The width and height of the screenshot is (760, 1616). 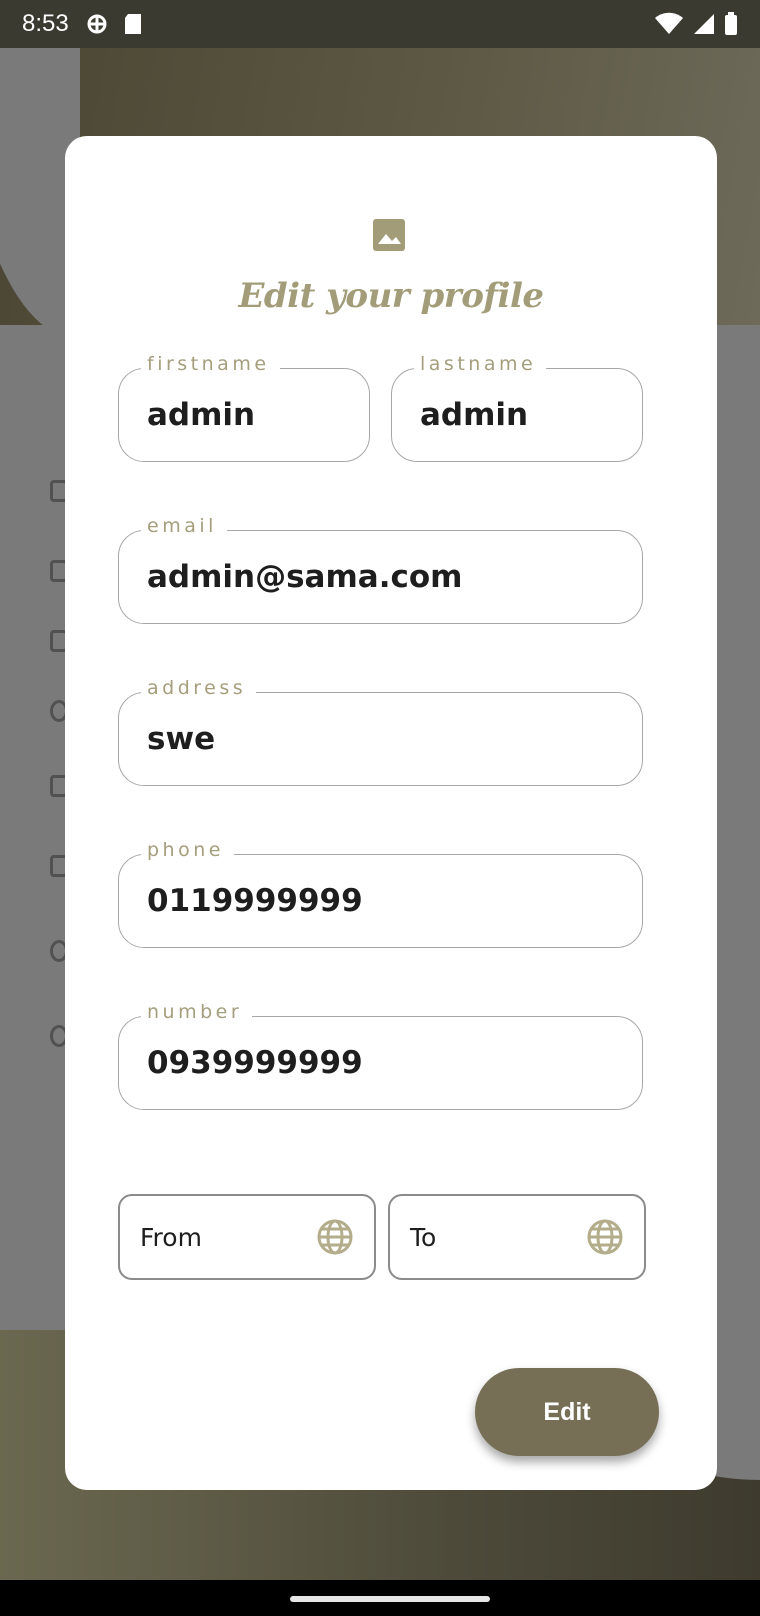 What do you see at coordinates (669, 23) in the screenshot?
I see `wifi-icon` at bounding box center [669, 23].